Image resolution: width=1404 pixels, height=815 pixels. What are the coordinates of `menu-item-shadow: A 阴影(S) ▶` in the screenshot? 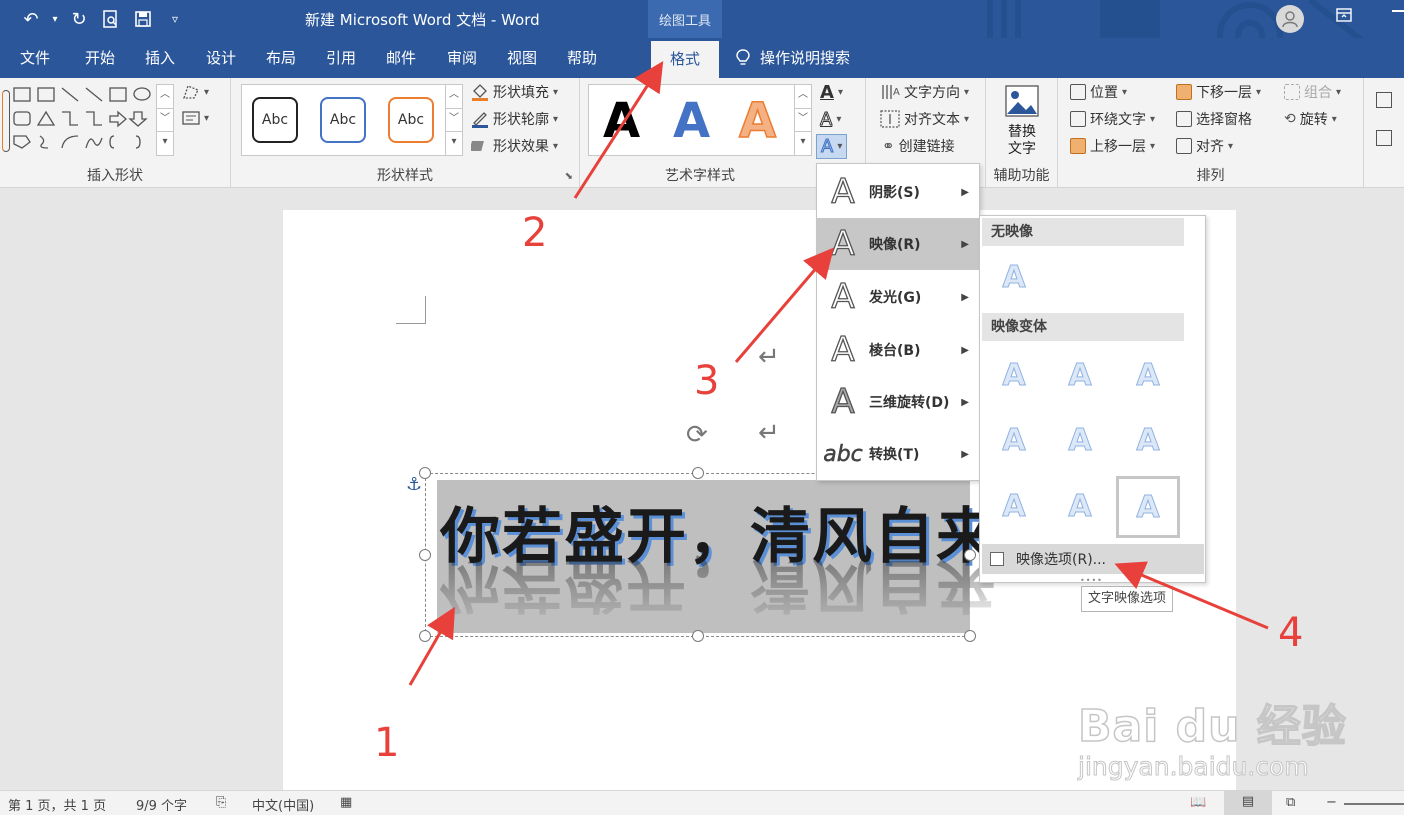 It's located at (898, 192).